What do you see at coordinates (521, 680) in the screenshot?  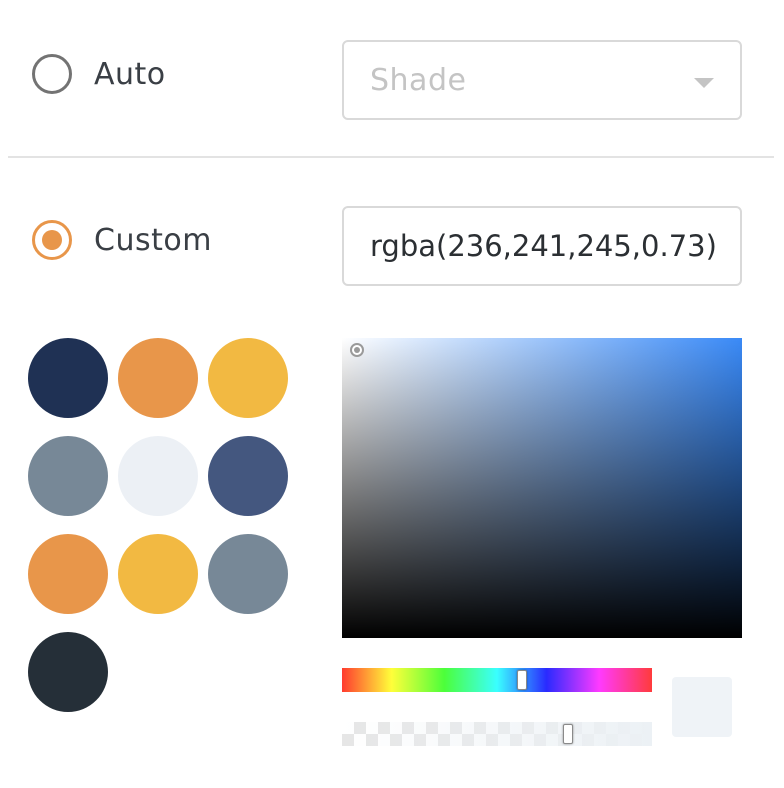 I see `hue-slider-thumb` at bounding box center [521, 680].